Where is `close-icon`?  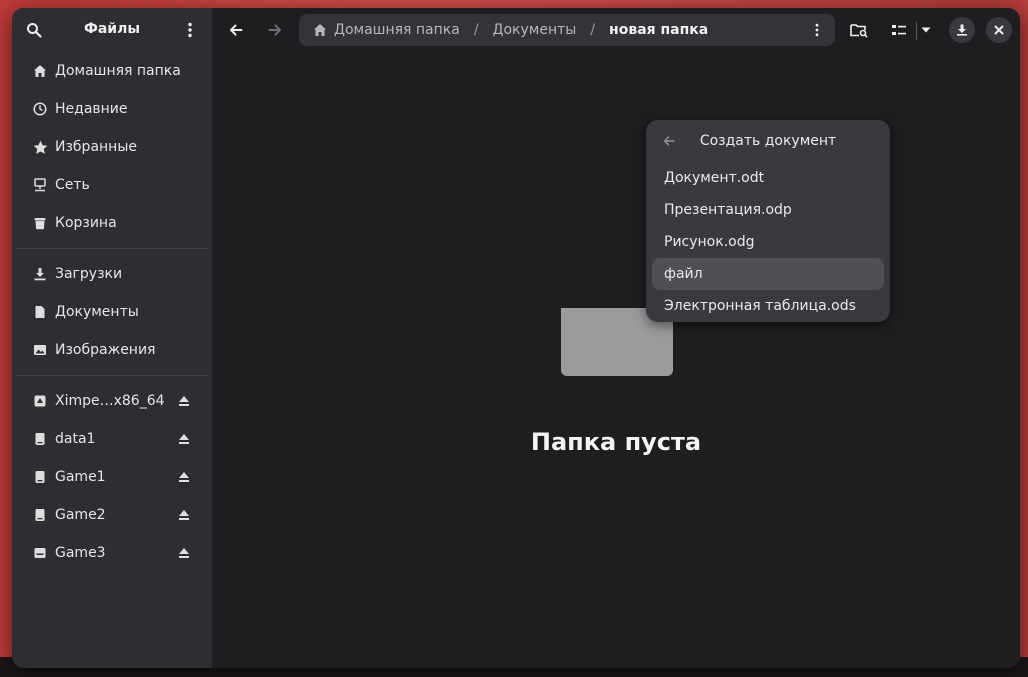
close-icon is located at coordinates (999, 30).